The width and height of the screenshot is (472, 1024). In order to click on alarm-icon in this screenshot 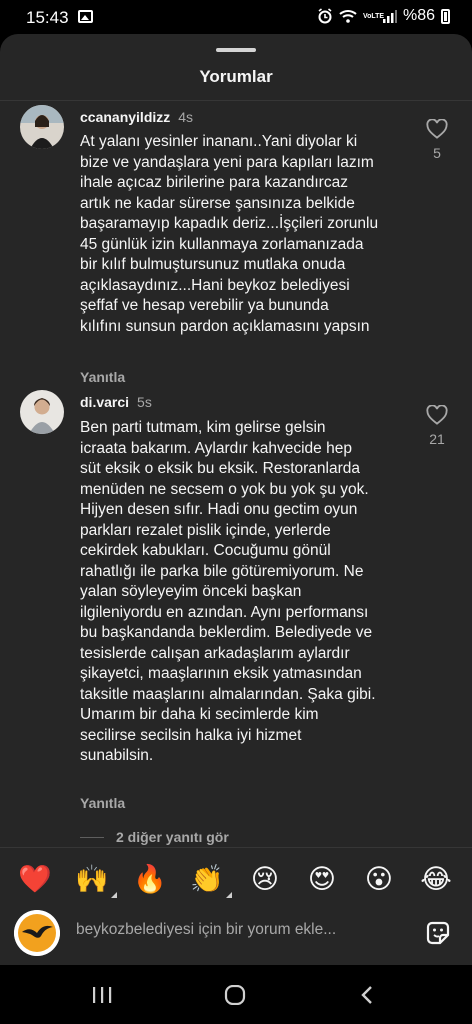, I will do `click(325, 16)`.